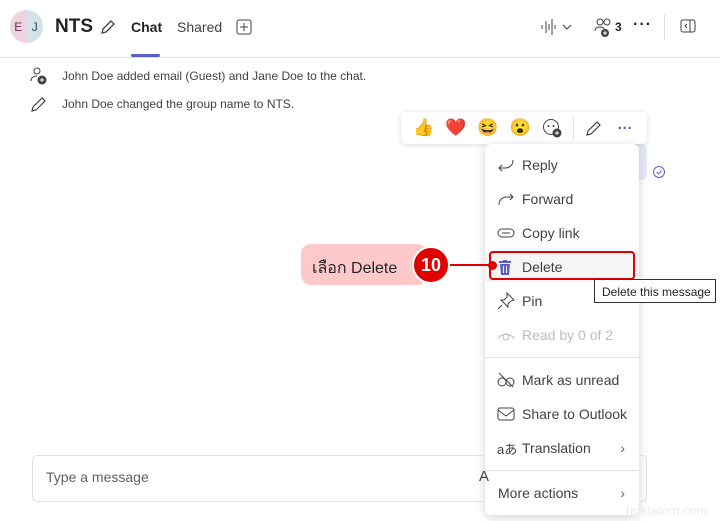 The height and width of the screenshot is (521, 720). Describe the element at coordinates (655, 291) in the screenshot. I see `tooltip: Delete this message` at that location.